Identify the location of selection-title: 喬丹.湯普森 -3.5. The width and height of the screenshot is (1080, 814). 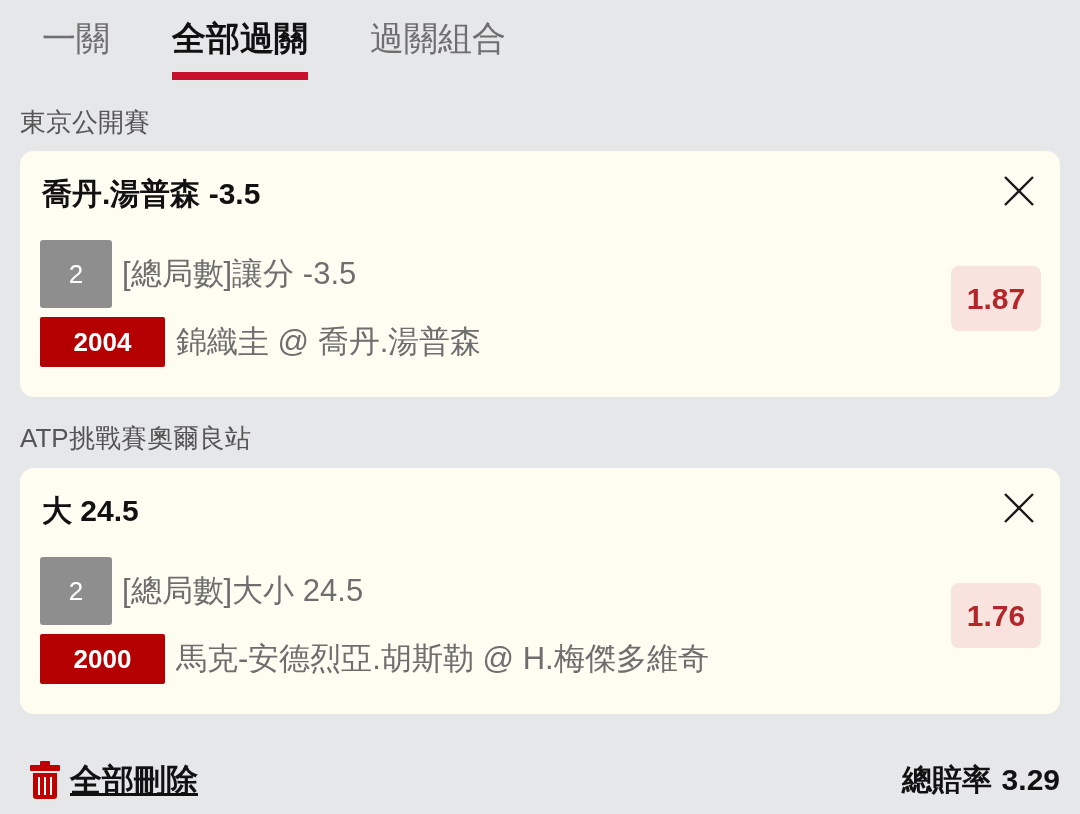
(151, 194).